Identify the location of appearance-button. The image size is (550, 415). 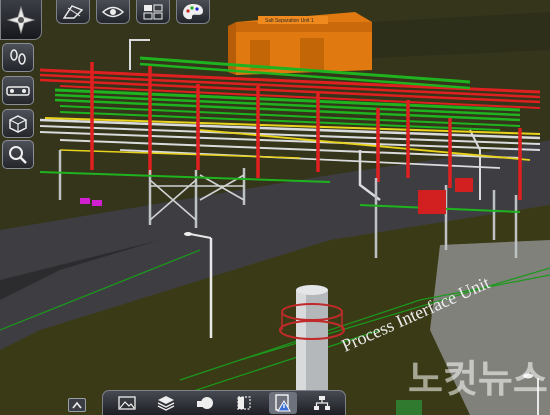
(193, 12).